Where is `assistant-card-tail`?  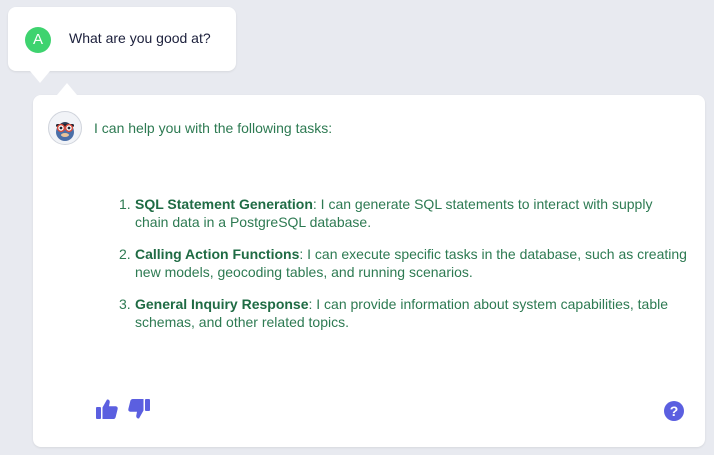 assistant-card-tail is located at coordinates (67, 89).